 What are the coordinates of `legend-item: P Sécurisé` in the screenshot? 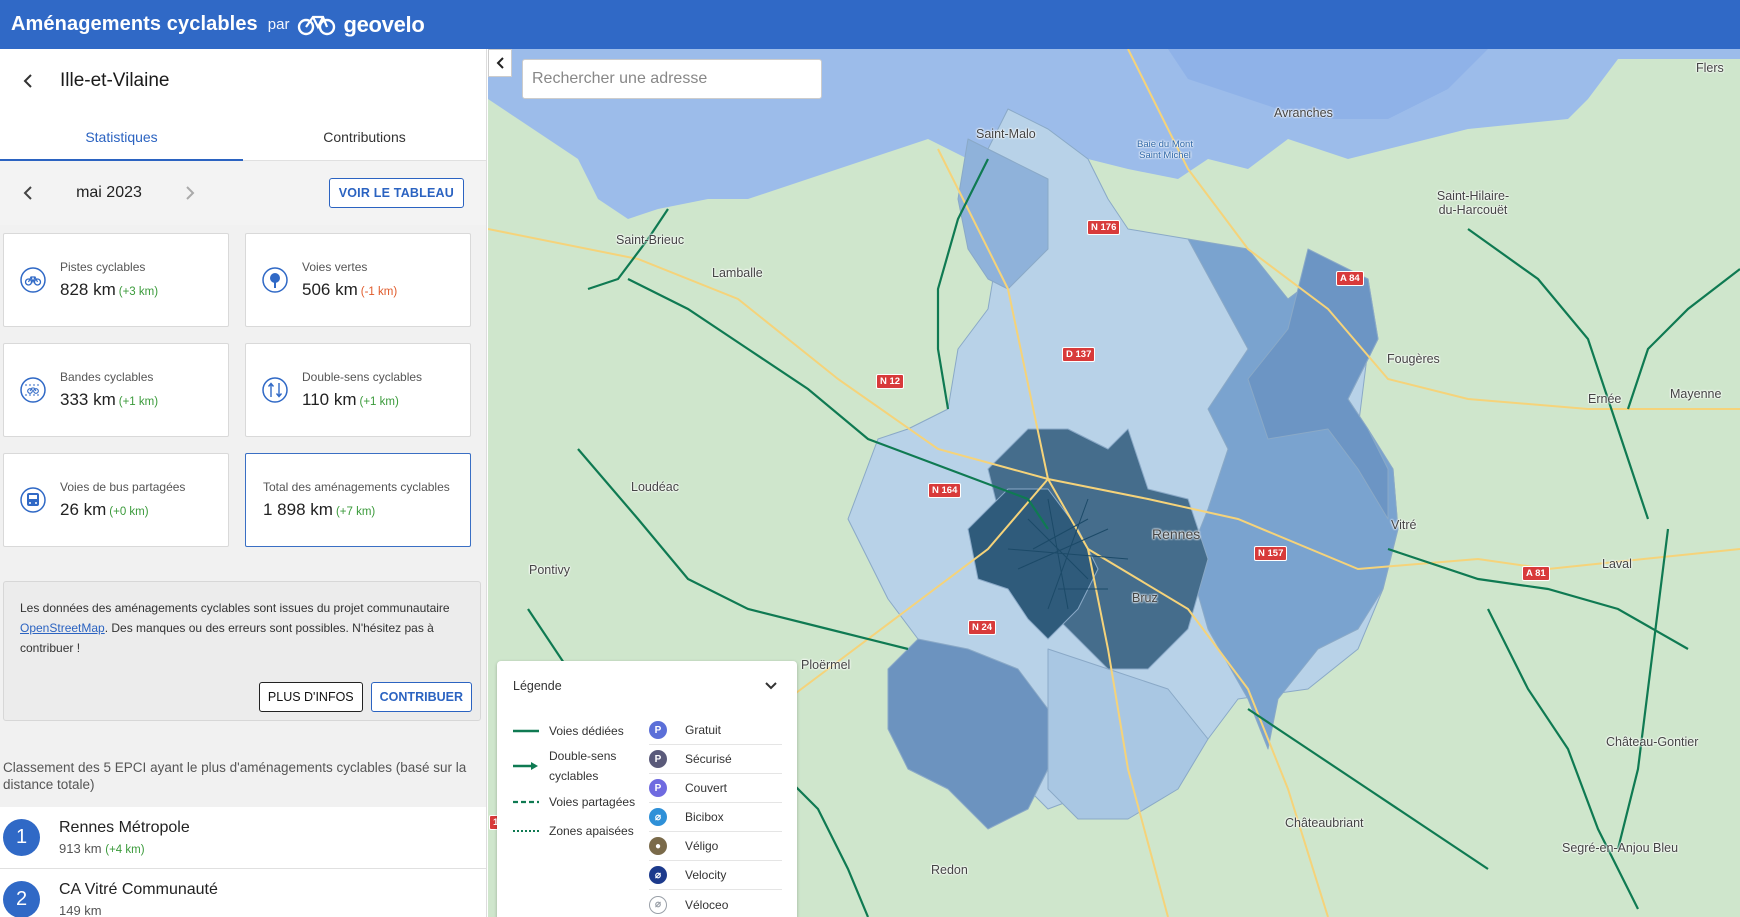 It's located at (715, 759).